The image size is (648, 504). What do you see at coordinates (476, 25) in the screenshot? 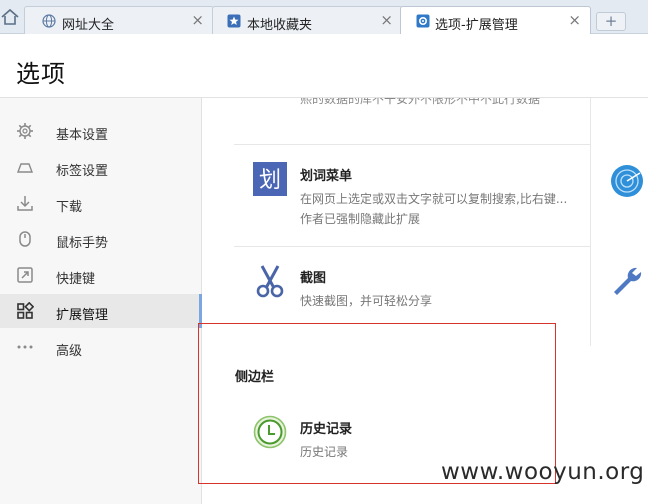
I see `tab-label: 选项-扩展管理` at bounding box center [476, 25].